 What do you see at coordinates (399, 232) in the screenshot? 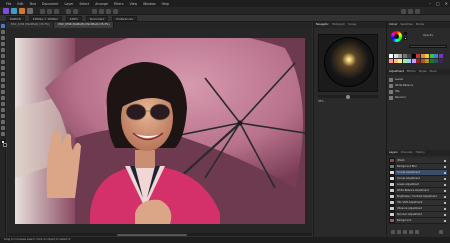
I see `add-group-button` at bounding box center [399, 232].